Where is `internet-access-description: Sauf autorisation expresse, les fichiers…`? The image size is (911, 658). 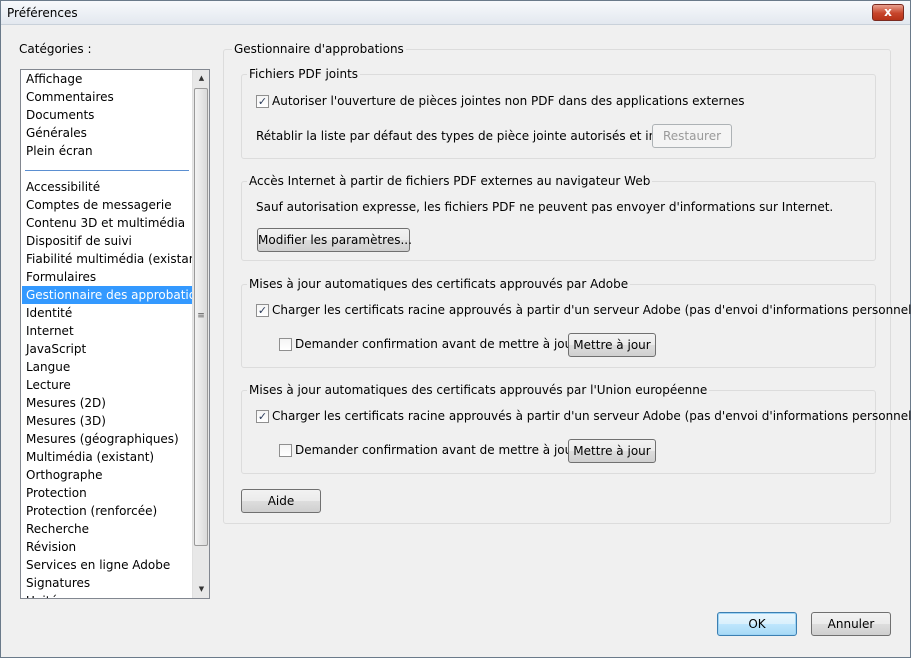 internet-access-description: Sauf autorisation expresse, les fichiers… is located at coordinates (545, 207).